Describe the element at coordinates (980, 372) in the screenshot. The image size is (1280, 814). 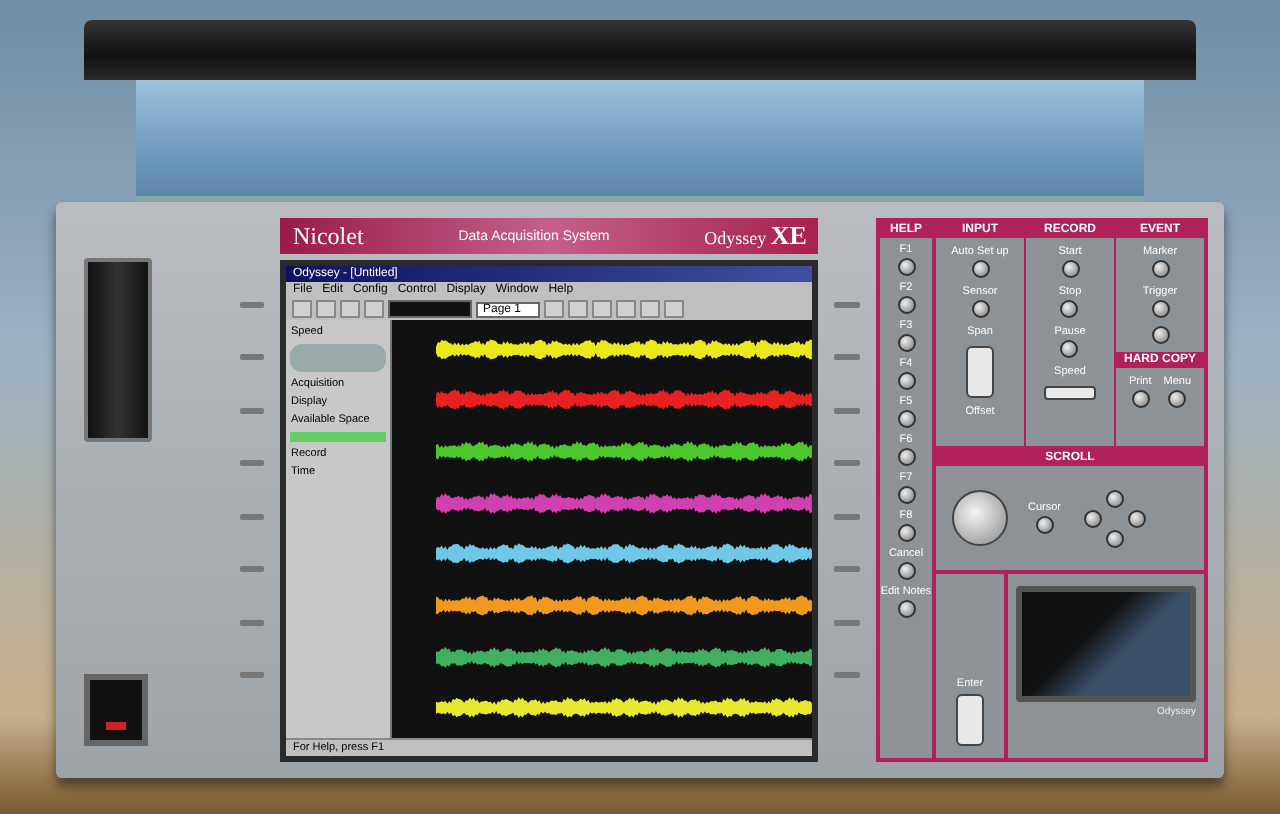
I see `span-offset-key` at that location.